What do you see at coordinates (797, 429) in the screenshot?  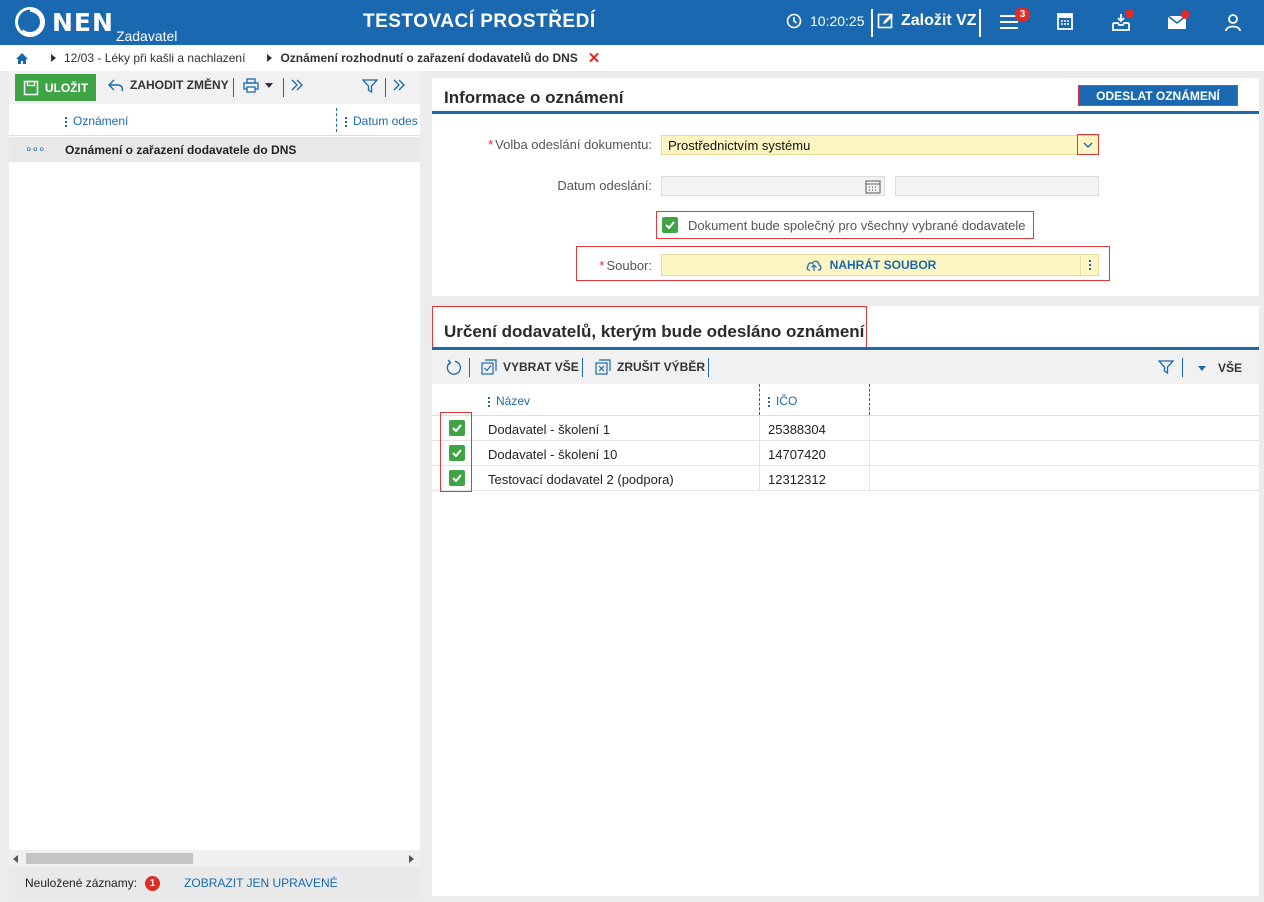 I see `supplier-ico: 25388304` at bounding box center [797, 429].